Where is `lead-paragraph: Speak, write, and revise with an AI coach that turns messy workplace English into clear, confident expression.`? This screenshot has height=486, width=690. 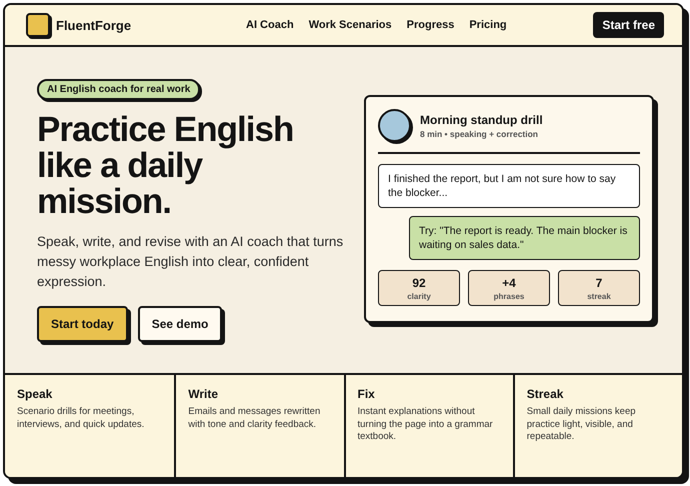 lead-paragraph: Speak, write, and revise with an AI coach that turns messy workplace English into clear, confident expression. is located at coordinates (190, 262).